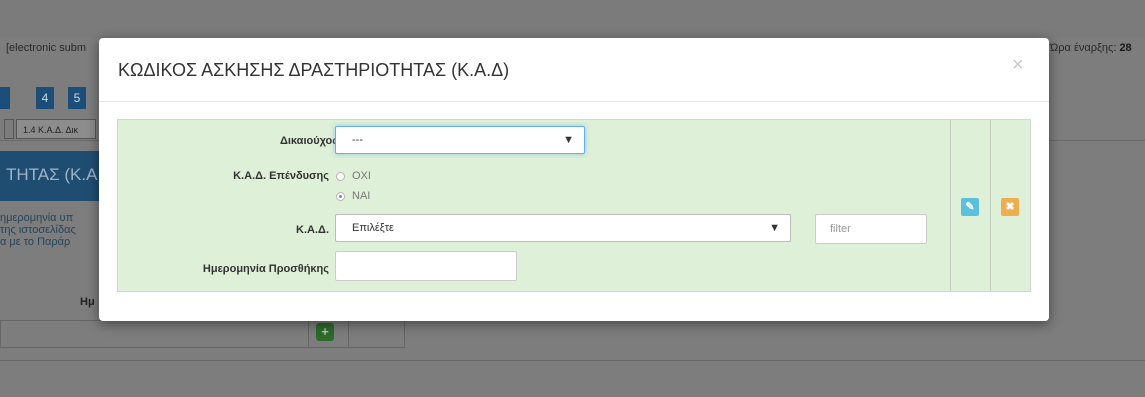 The image size is (1145, 397). What do you see at coordinates (460, 140) in the screenshot?
I see `beneficiary-select: --- ▼` at bounding box center [460, 140].